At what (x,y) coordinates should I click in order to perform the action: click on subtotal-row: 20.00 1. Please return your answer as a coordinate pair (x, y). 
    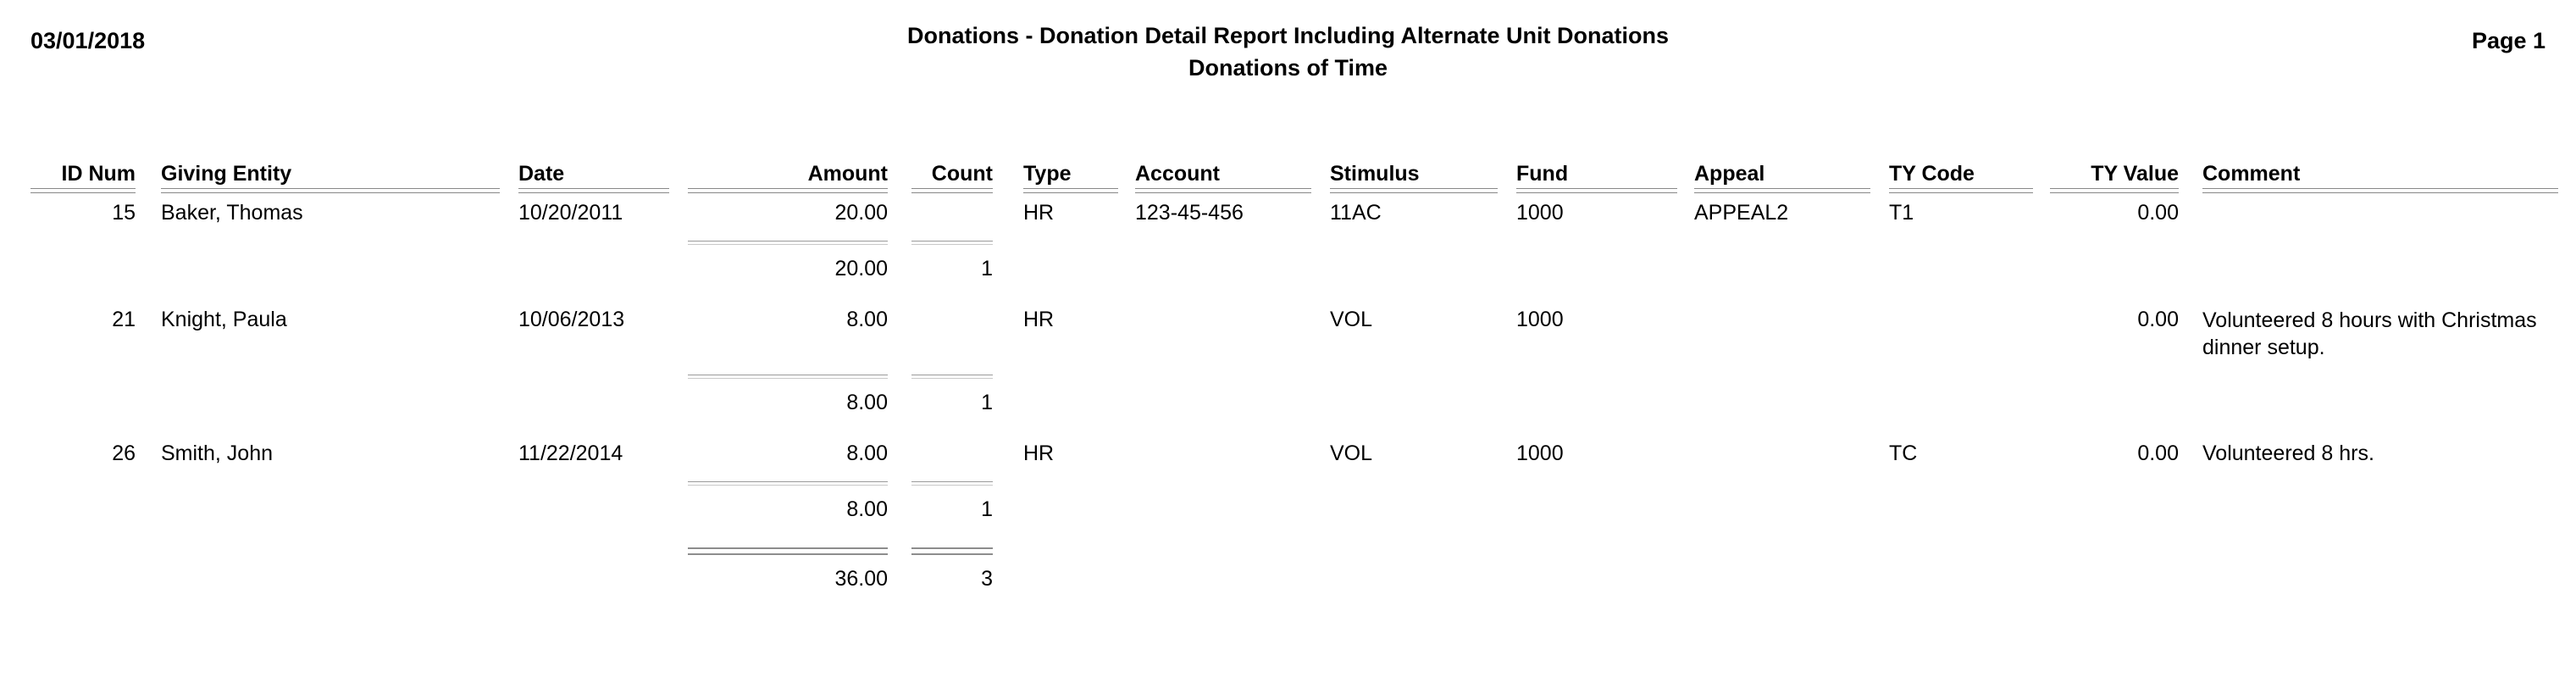
    Looking at the image, I should click on (1288, 262).